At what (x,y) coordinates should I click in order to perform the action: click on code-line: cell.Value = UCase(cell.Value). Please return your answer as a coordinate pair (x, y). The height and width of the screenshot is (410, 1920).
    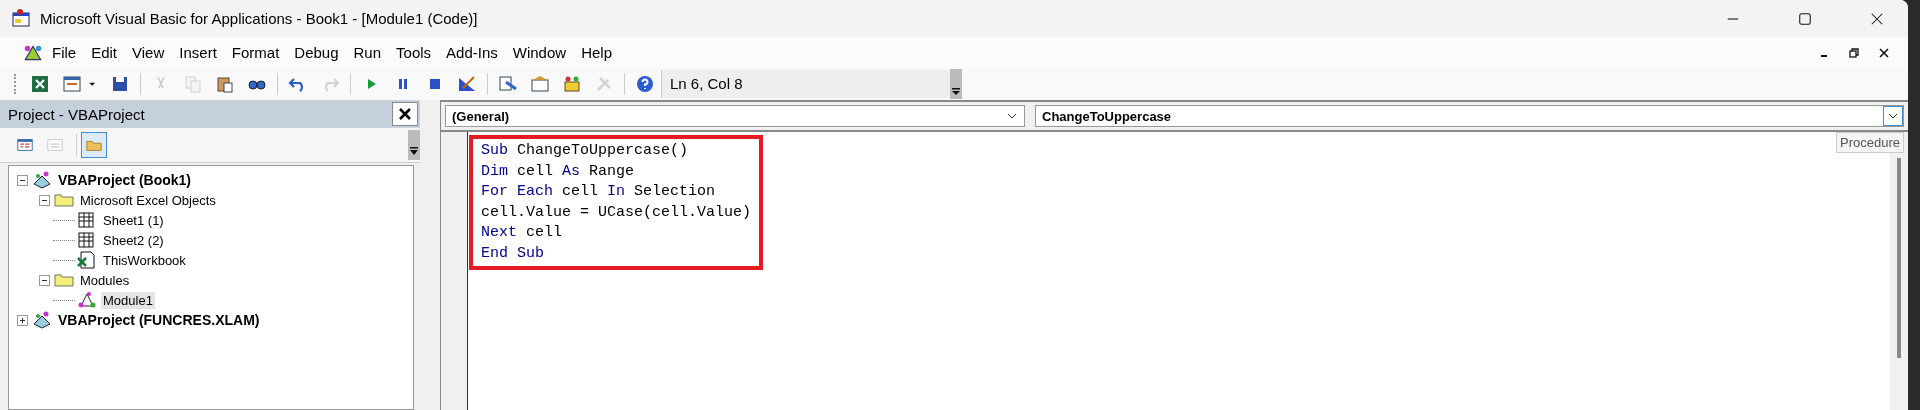
    Looking at the image, I should click on (616, 212).